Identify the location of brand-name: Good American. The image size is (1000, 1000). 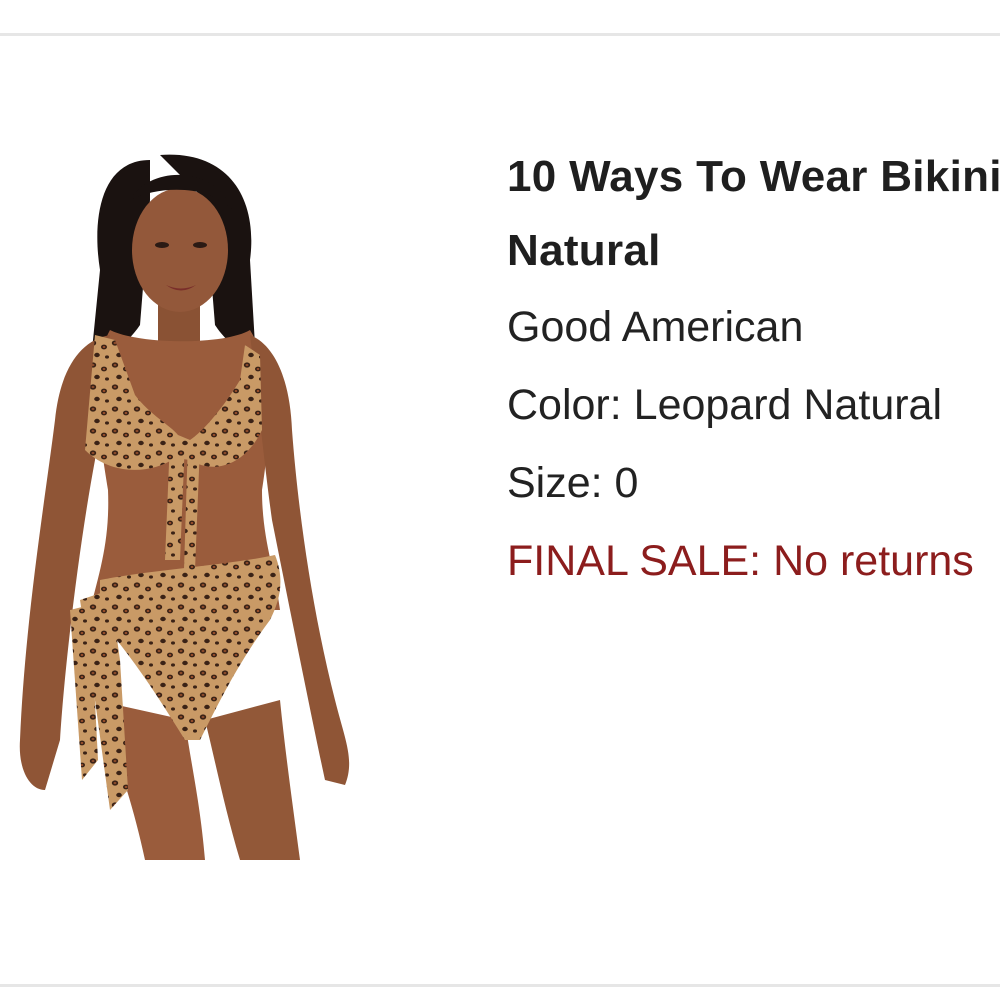
(655, 327).